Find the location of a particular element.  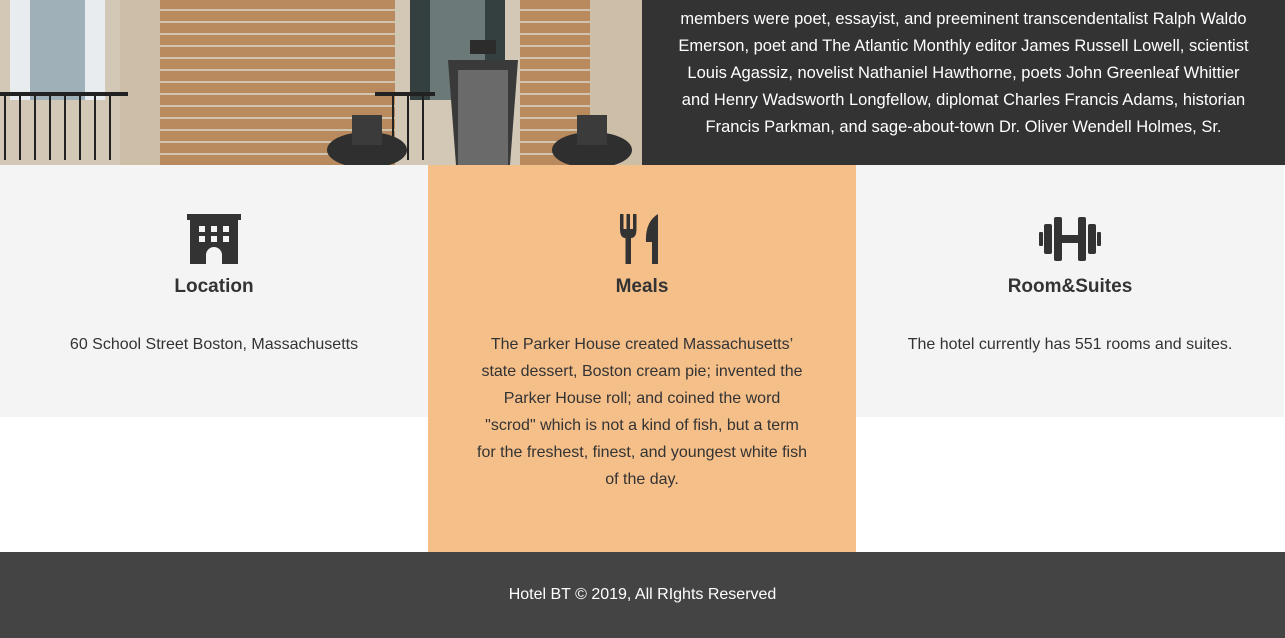

feature-title: Location is located at coordinates (214, 286).